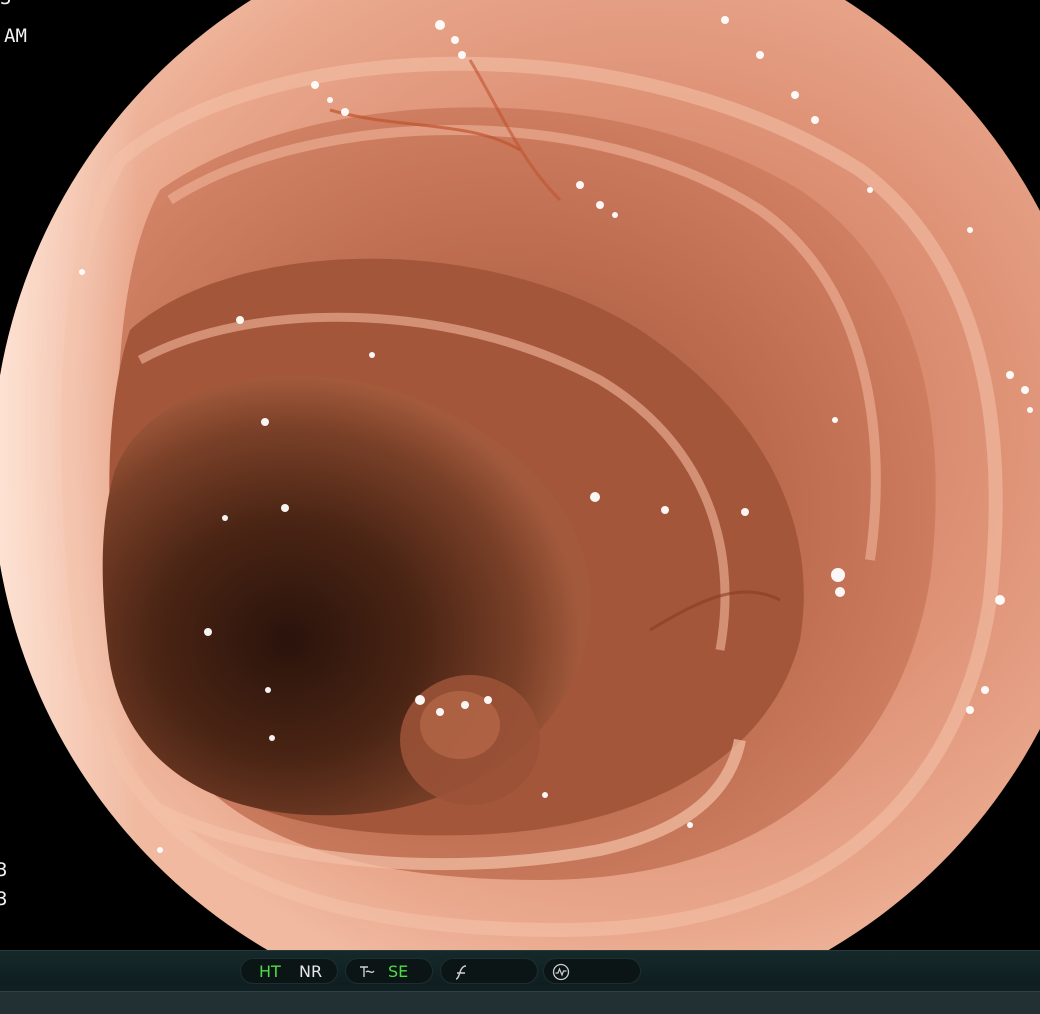 Image resolution: width=1040 pixels, height=1014 pixels. Describe the element at coordinates (311, 971) in the screenshot. I see `nr-indicator: NR` at that location.